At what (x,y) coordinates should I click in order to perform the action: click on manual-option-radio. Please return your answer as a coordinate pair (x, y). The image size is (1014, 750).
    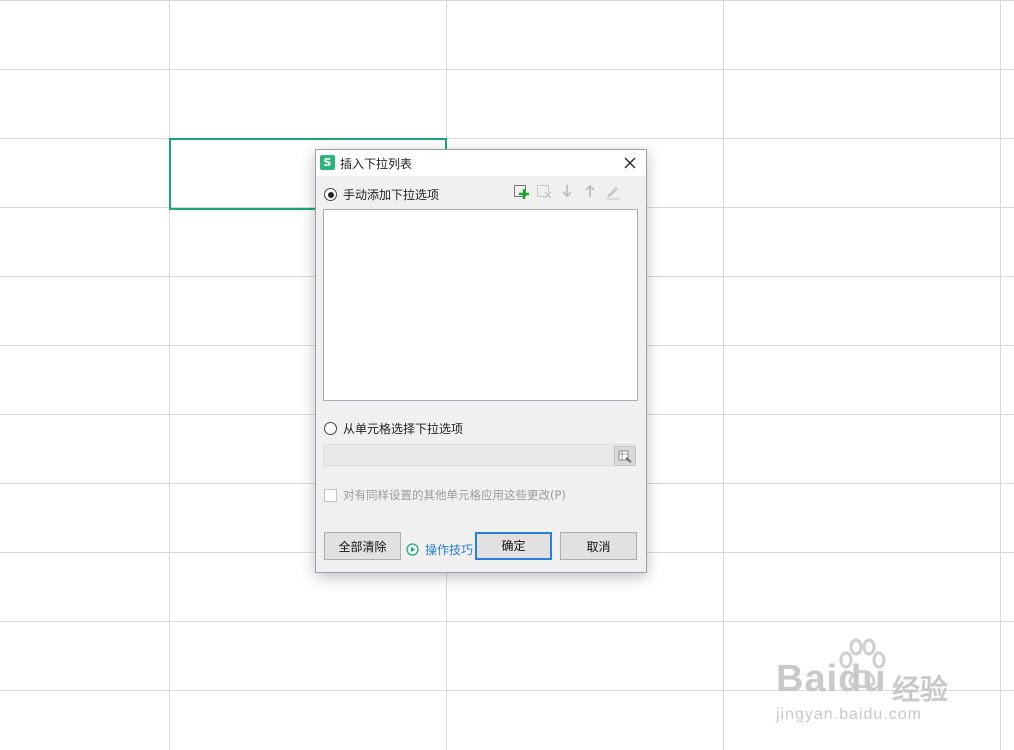
    Looking at the image, I should click on (330, 194).